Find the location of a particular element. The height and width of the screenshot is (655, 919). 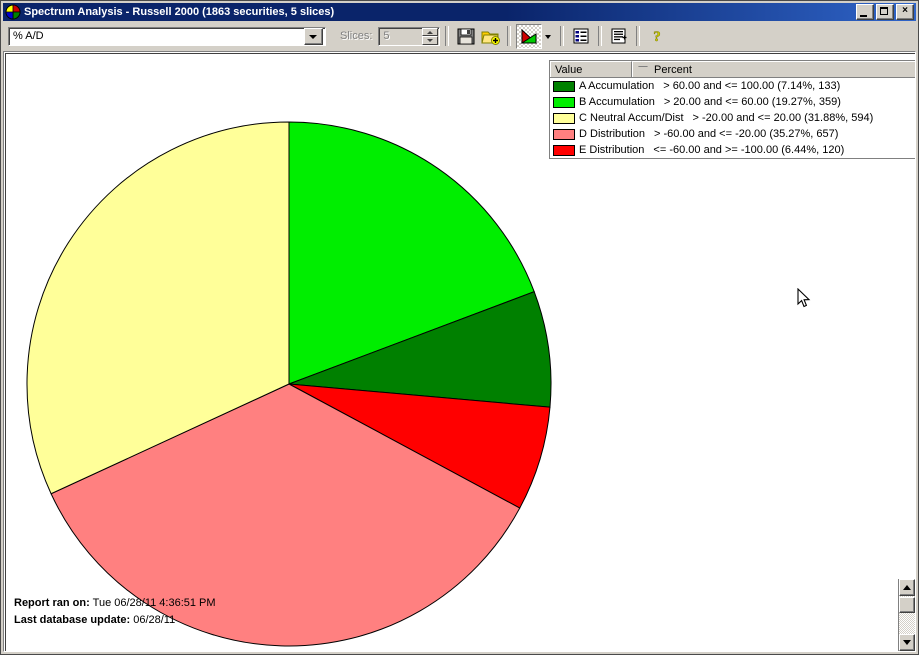

help-button: ? is located at coordinates (657, 36).